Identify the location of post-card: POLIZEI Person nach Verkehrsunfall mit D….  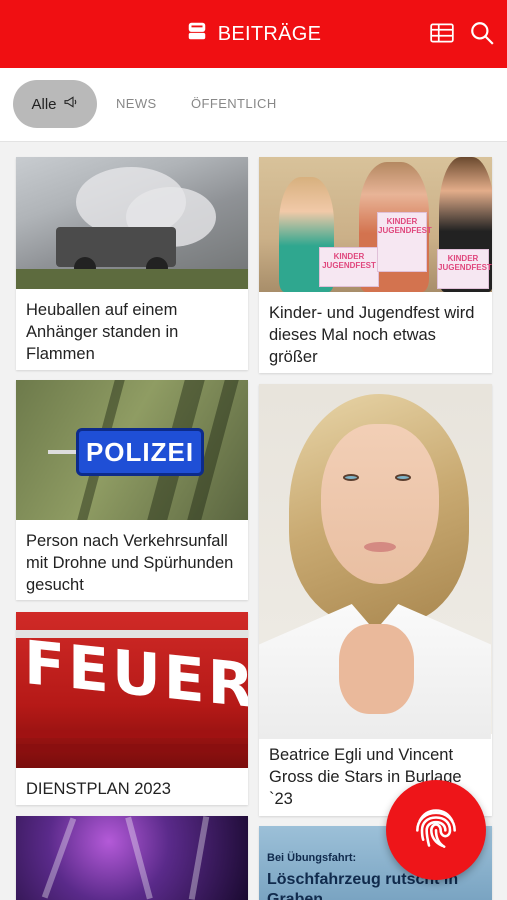
(132, 490).